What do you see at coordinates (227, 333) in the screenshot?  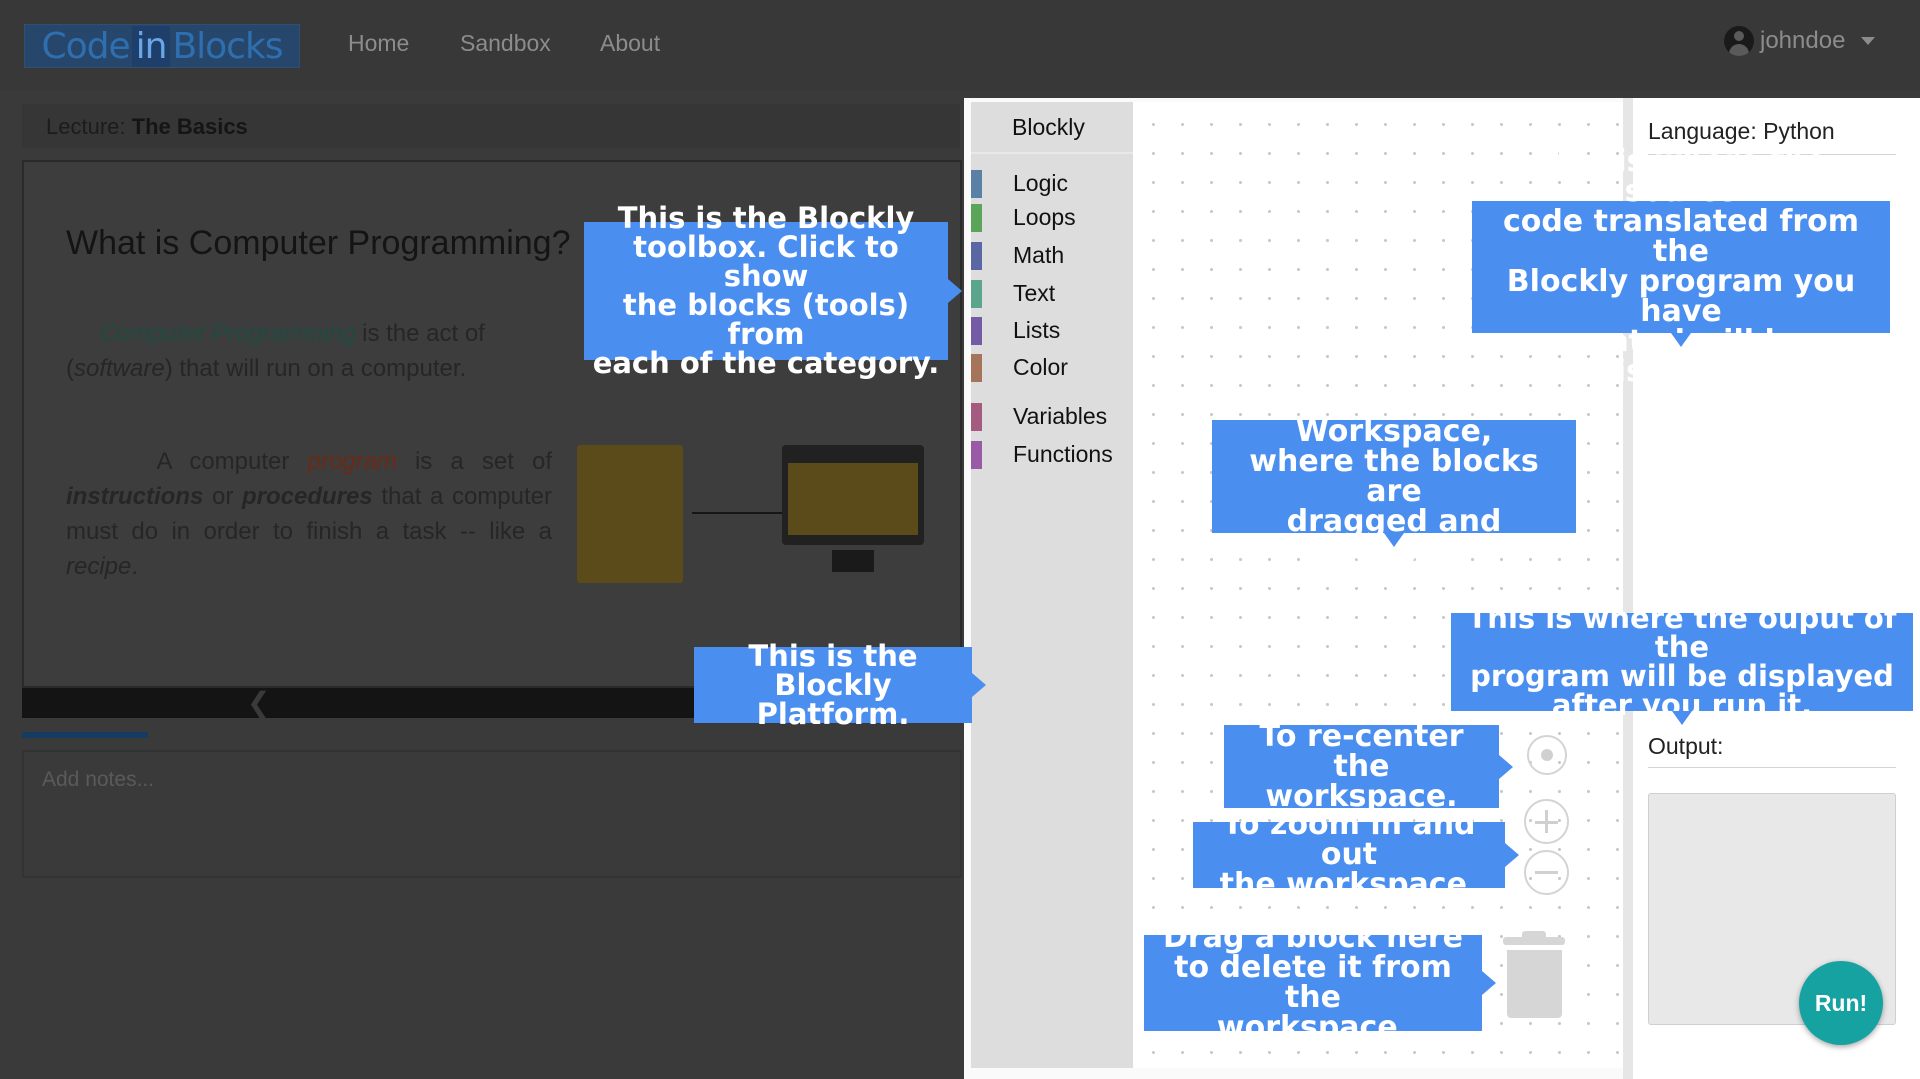 I see `term-computer-programming: Computer Programming` at bounding box center [227, 333].